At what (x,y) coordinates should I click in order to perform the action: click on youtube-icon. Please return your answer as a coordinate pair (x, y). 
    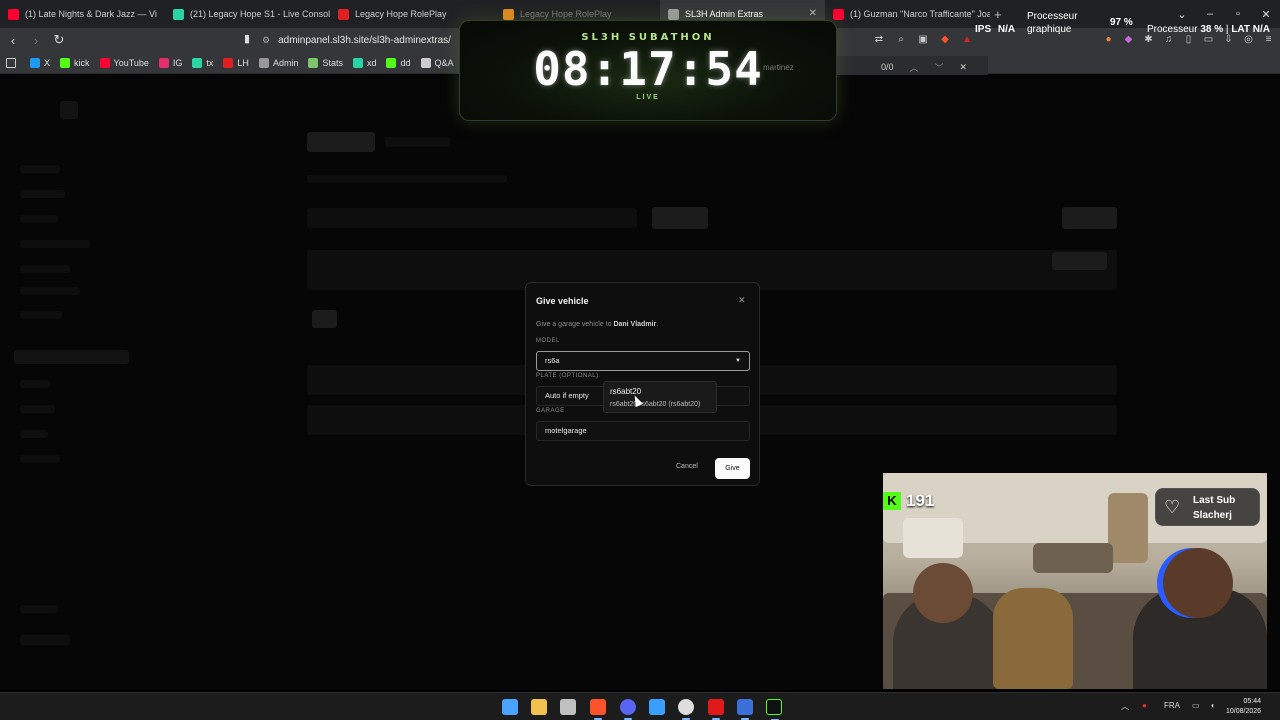
    Looking at the image, I should click on (13, 14).